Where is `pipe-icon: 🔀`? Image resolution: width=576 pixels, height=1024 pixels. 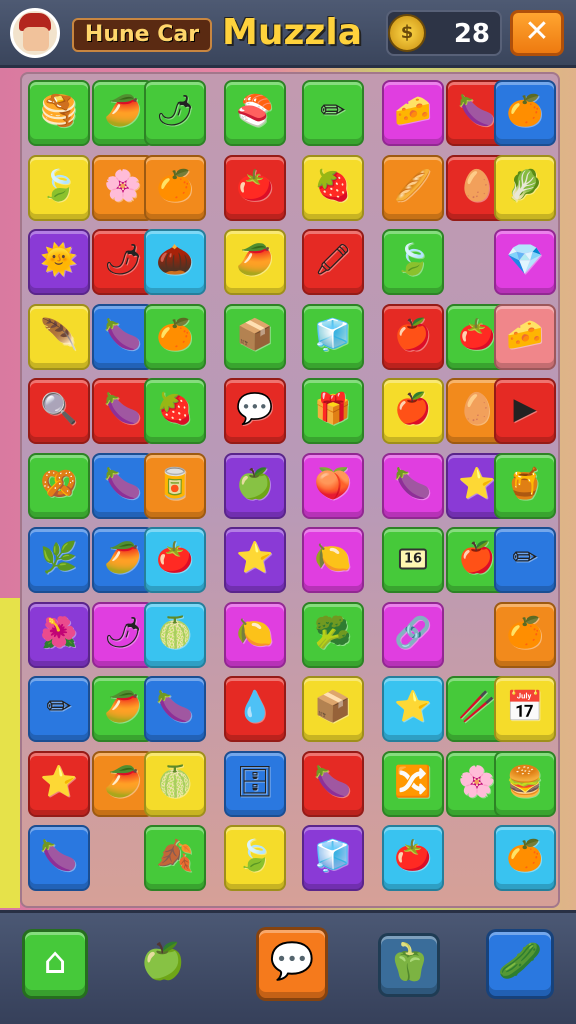 pipe-icon: 🔀 is located at coordinates (413, 781).